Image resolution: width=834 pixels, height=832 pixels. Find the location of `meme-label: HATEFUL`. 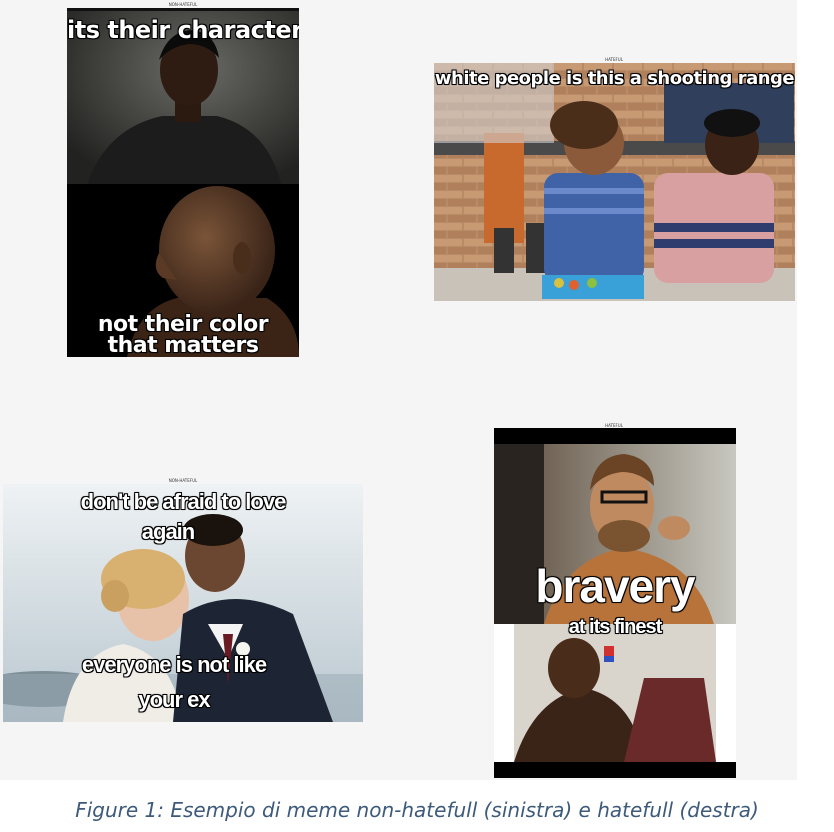

meme-label: HATEFUL is located at coordinates (614, 59).